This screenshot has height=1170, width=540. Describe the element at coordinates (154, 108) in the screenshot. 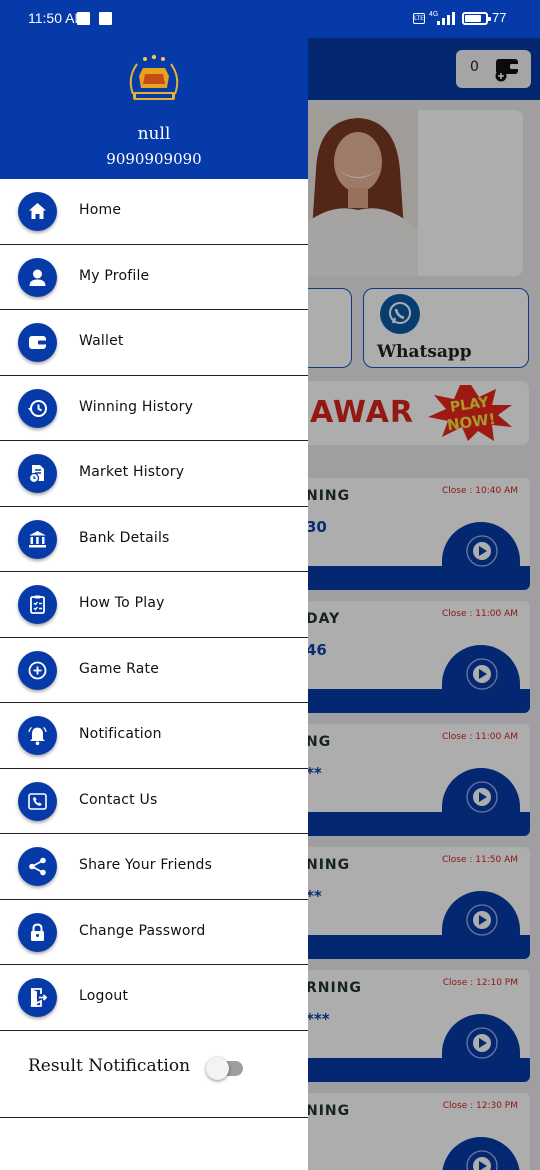

I see `drawer-header: null 9090909090` at that location.